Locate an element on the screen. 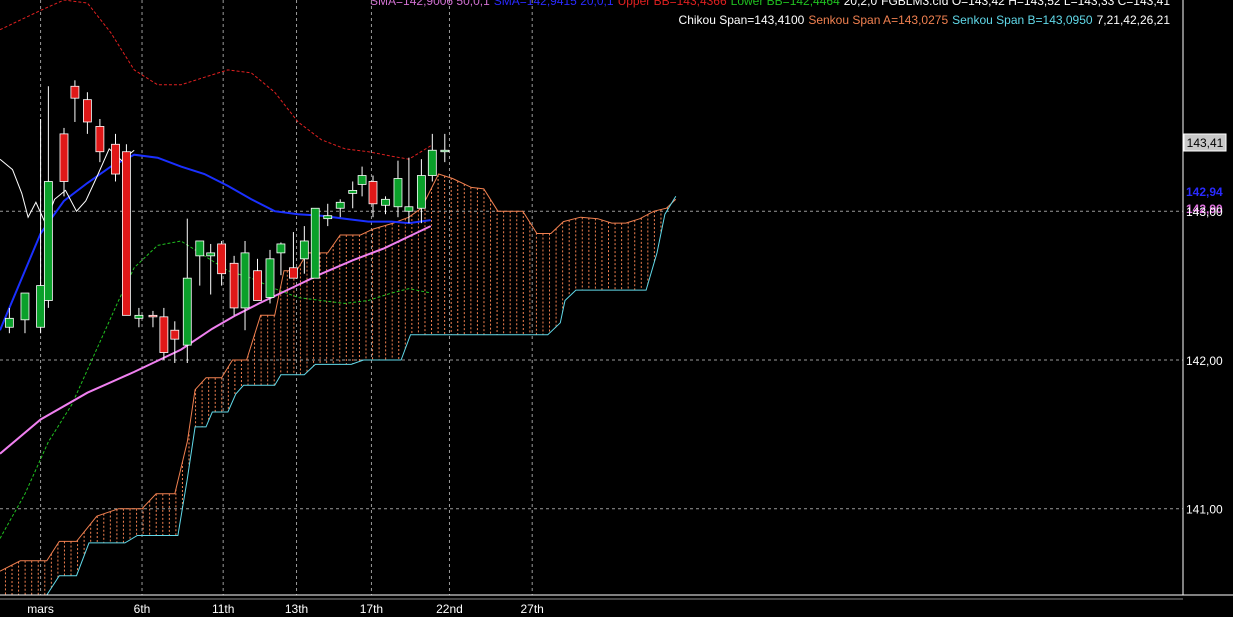 Image resolution: width=1233 pixels, height=617 pixels. legend-entry: SMA=142,9415 20,0,1 is located at coordinates (553, 4).